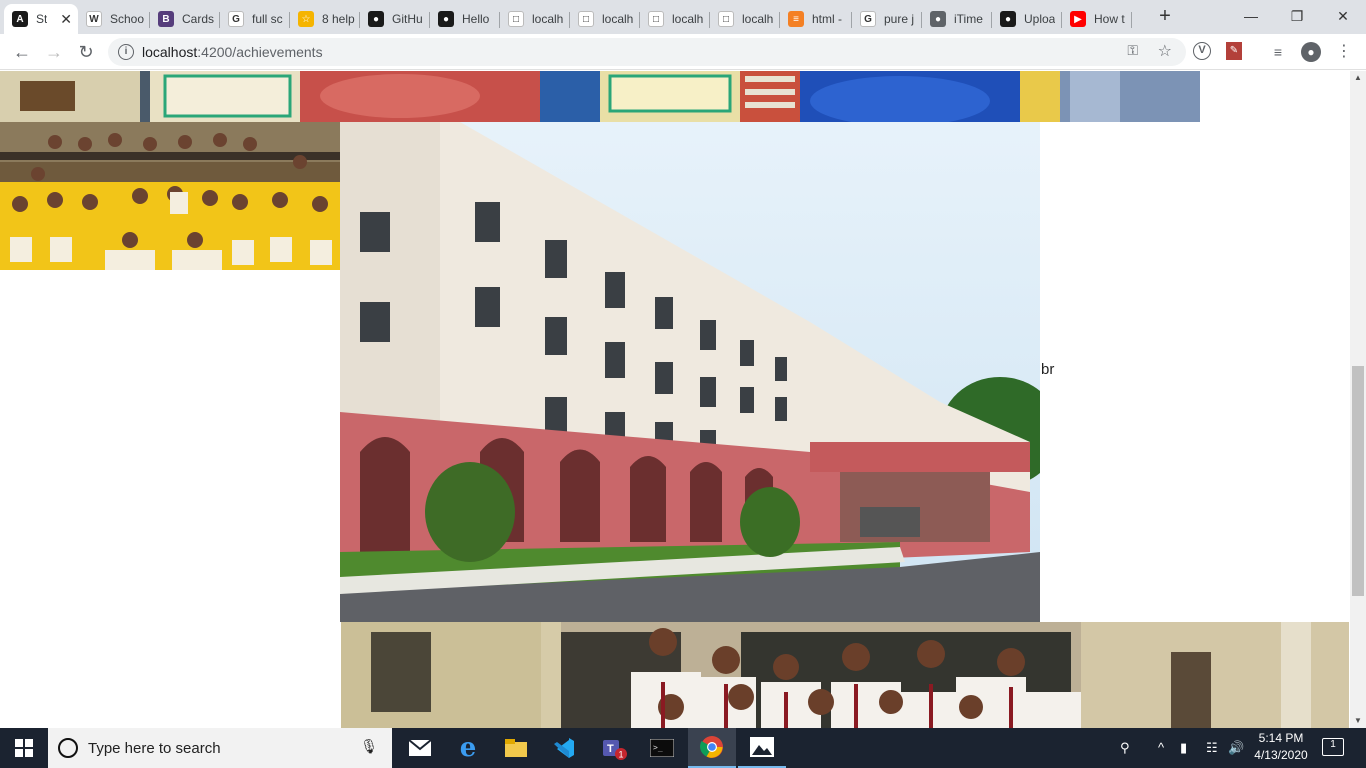 This screenshot has width=1366, height=768. What do you see at coordinates (1358, 481) in the screenshot?
I see `scroll-thumb` at bounding box center [1358, 481].